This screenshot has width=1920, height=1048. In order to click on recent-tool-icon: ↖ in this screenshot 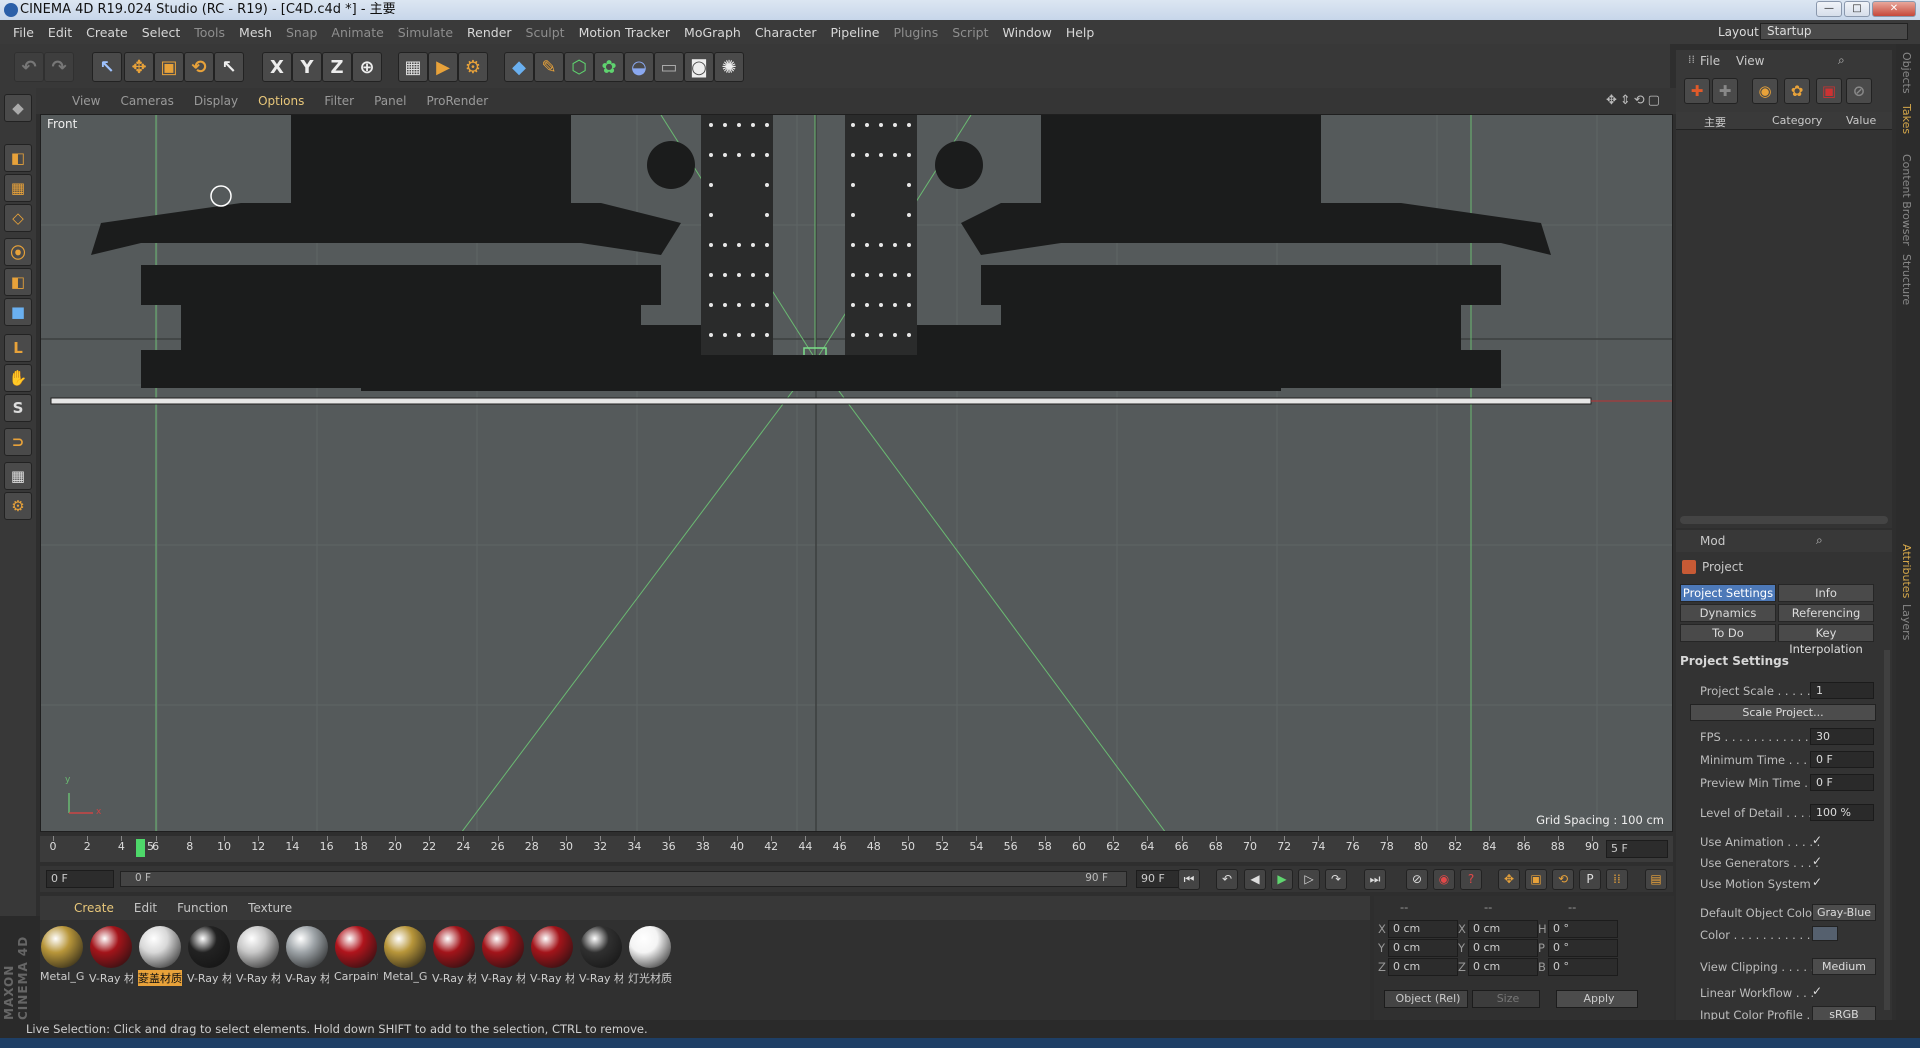, I will do `click(229, 67)`.